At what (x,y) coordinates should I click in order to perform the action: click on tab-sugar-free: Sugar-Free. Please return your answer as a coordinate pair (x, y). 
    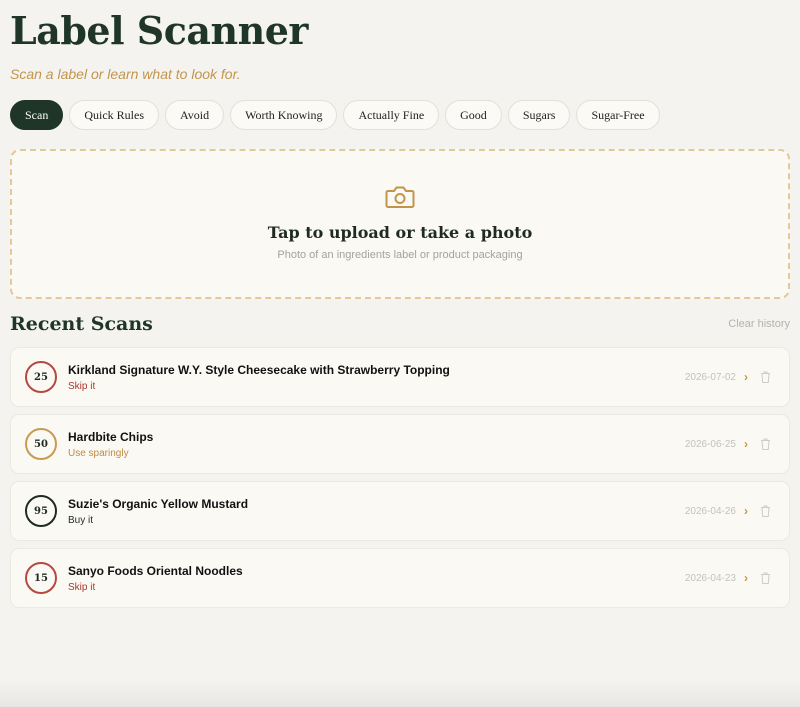
    Looking at the image, I should click on (618, 115).